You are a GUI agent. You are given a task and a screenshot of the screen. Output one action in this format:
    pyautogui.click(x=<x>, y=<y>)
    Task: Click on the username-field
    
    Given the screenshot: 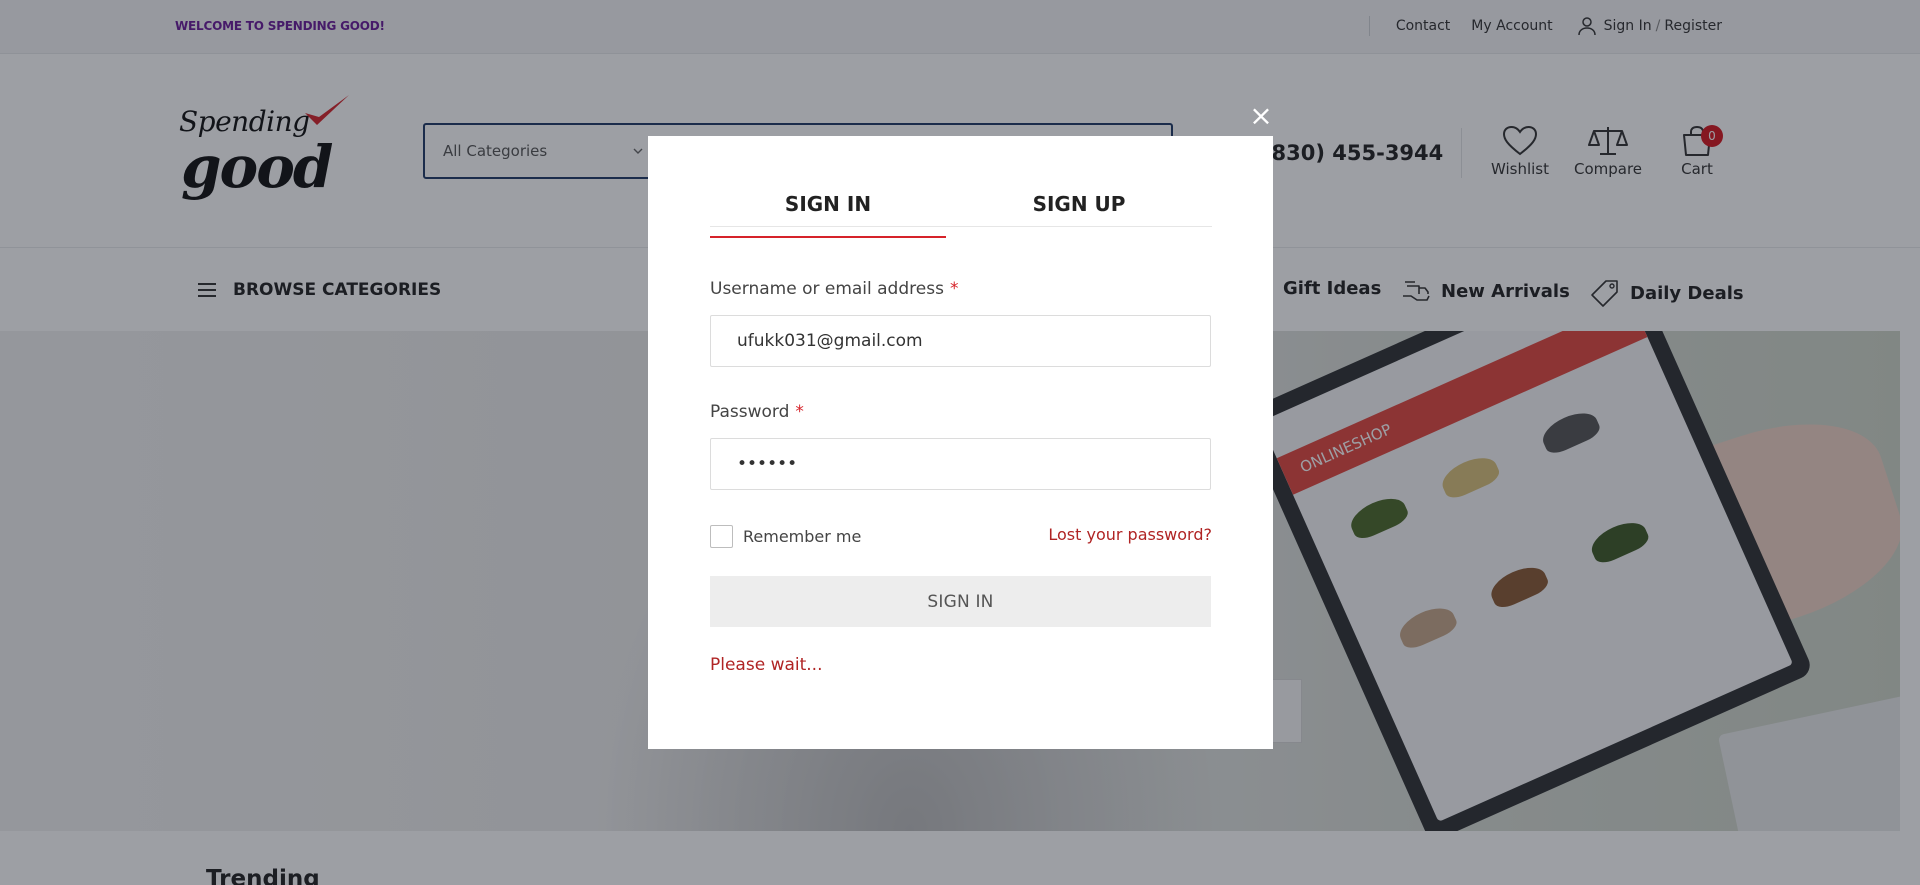 What is the action you would take?
    pyautogui.click(x=960, y=341)
    